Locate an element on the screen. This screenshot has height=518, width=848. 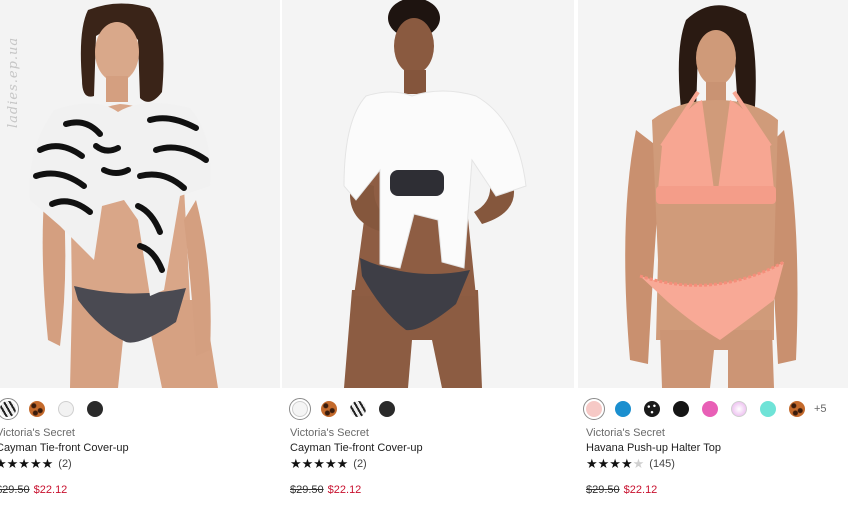
review-count: (145) is located at coordinates (662, 464).